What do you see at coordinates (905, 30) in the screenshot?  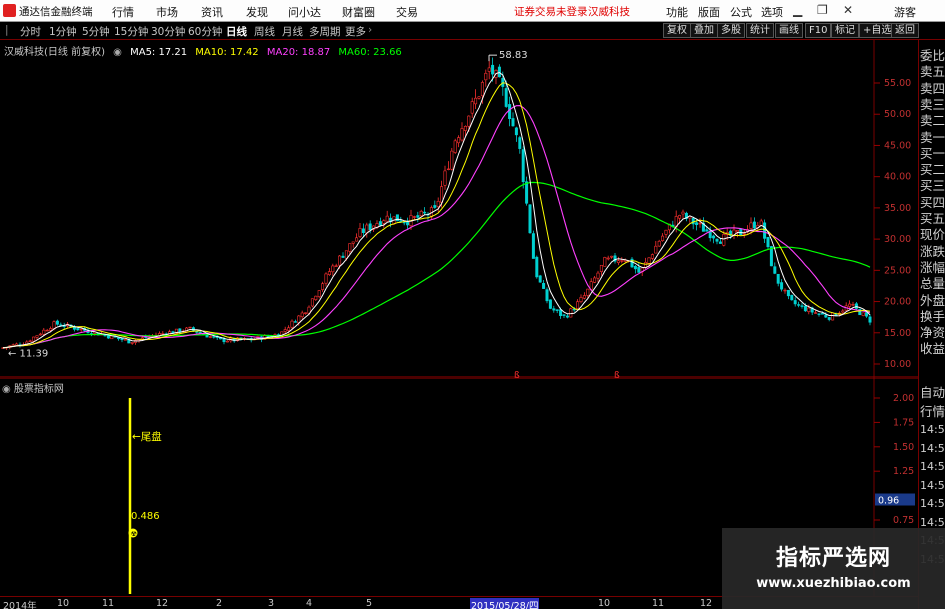 I see `back-button: 返回` at bounding box center [905, 30].